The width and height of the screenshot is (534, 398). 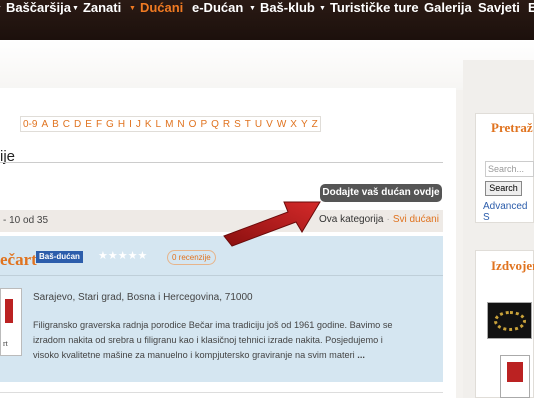 What do you see at coordinates (369, 8) in the screenshot?
I see `nav-item-turisticke-ture: ▼ Turističke ture` at bounding box center [369, 8].